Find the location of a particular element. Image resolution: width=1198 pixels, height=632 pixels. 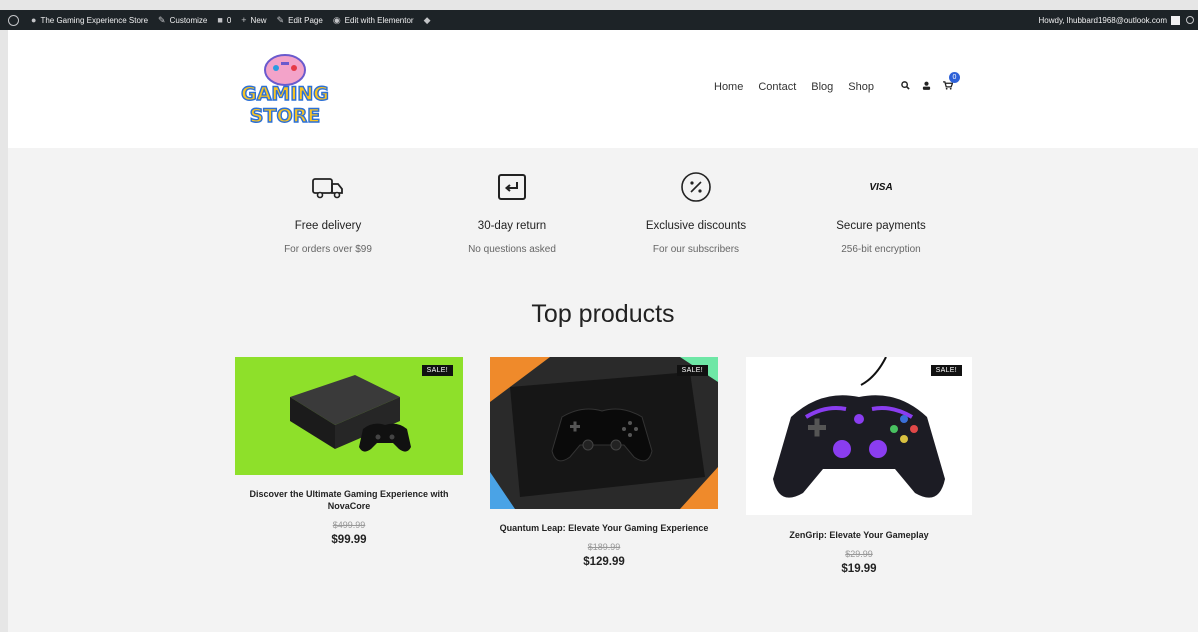

svg-text: GAMING is located at coordinates (285, 94).